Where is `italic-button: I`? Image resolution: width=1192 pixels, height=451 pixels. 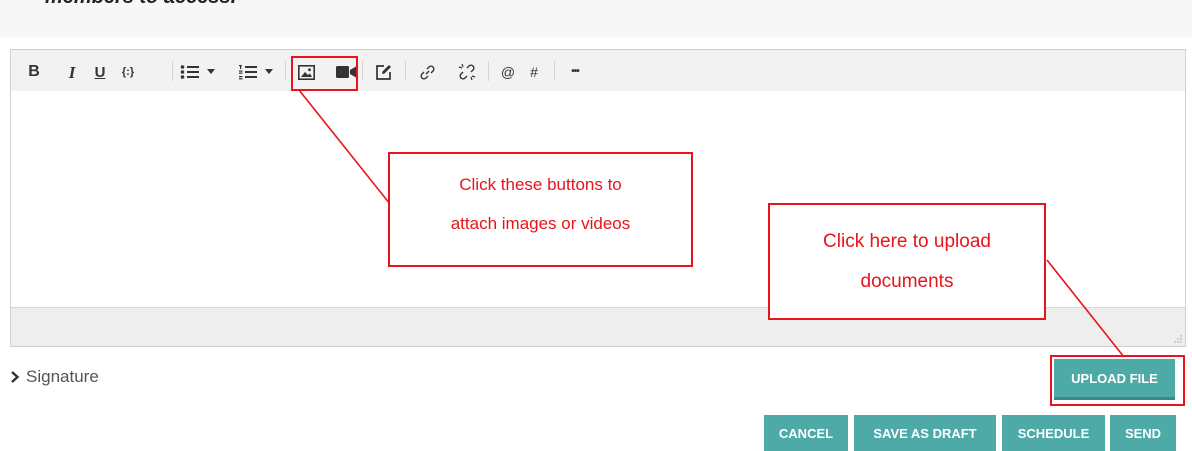 italic-button: I is located at coordinates (72, 72).